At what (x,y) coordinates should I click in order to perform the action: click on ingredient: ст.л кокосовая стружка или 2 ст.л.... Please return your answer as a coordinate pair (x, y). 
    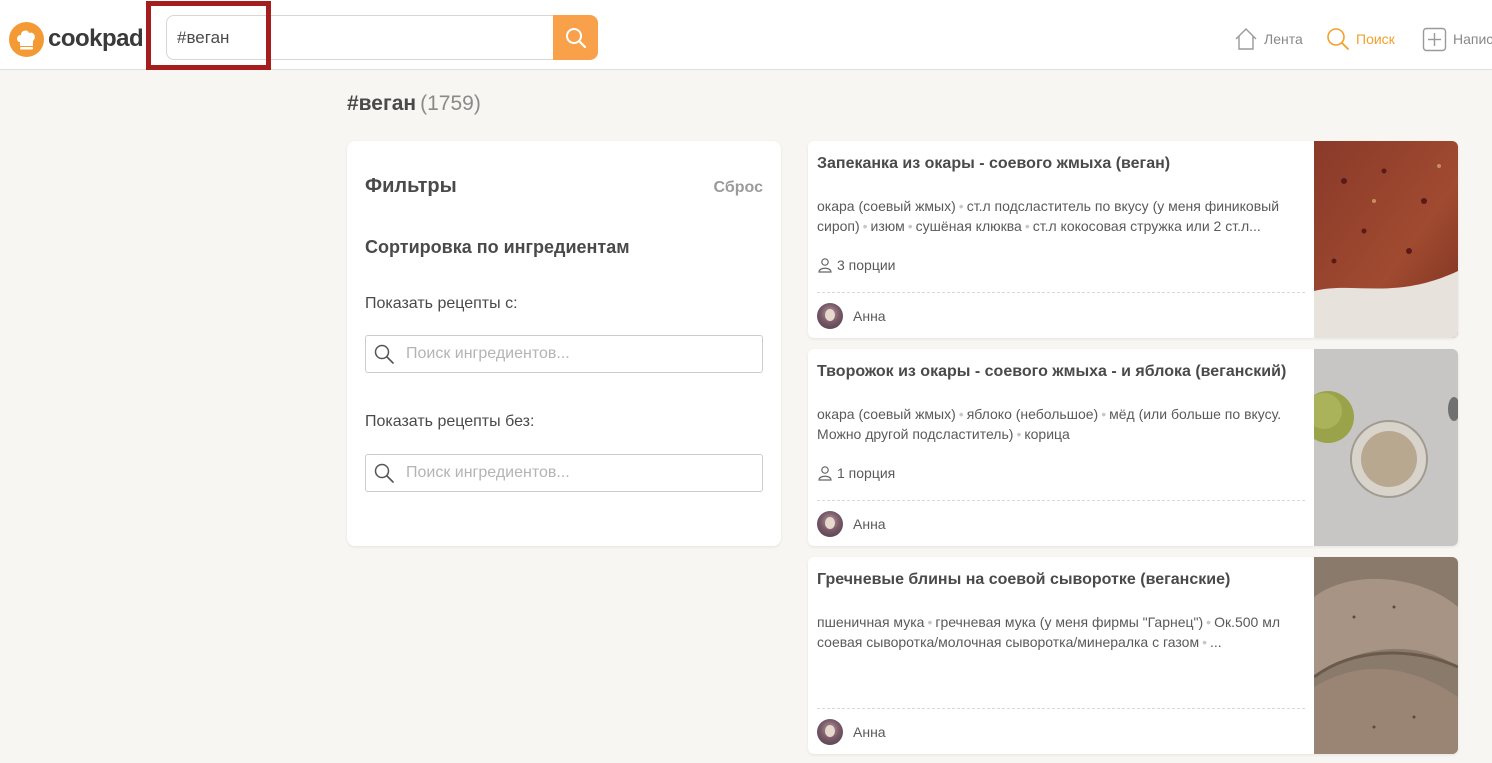
    Looking at the image, I should click on (1146, 226).